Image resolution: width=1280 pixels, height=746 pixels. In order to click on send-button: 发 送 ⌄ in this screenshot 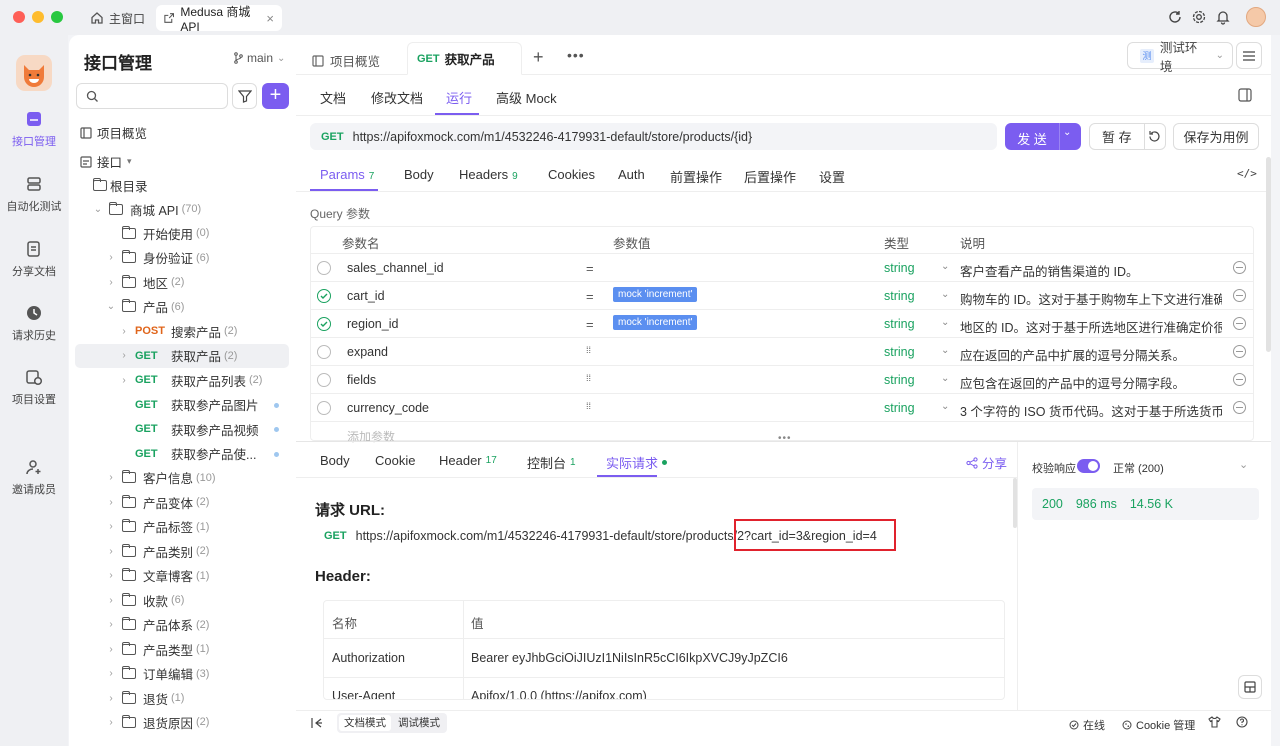, I will do `click(1043, 136)`.